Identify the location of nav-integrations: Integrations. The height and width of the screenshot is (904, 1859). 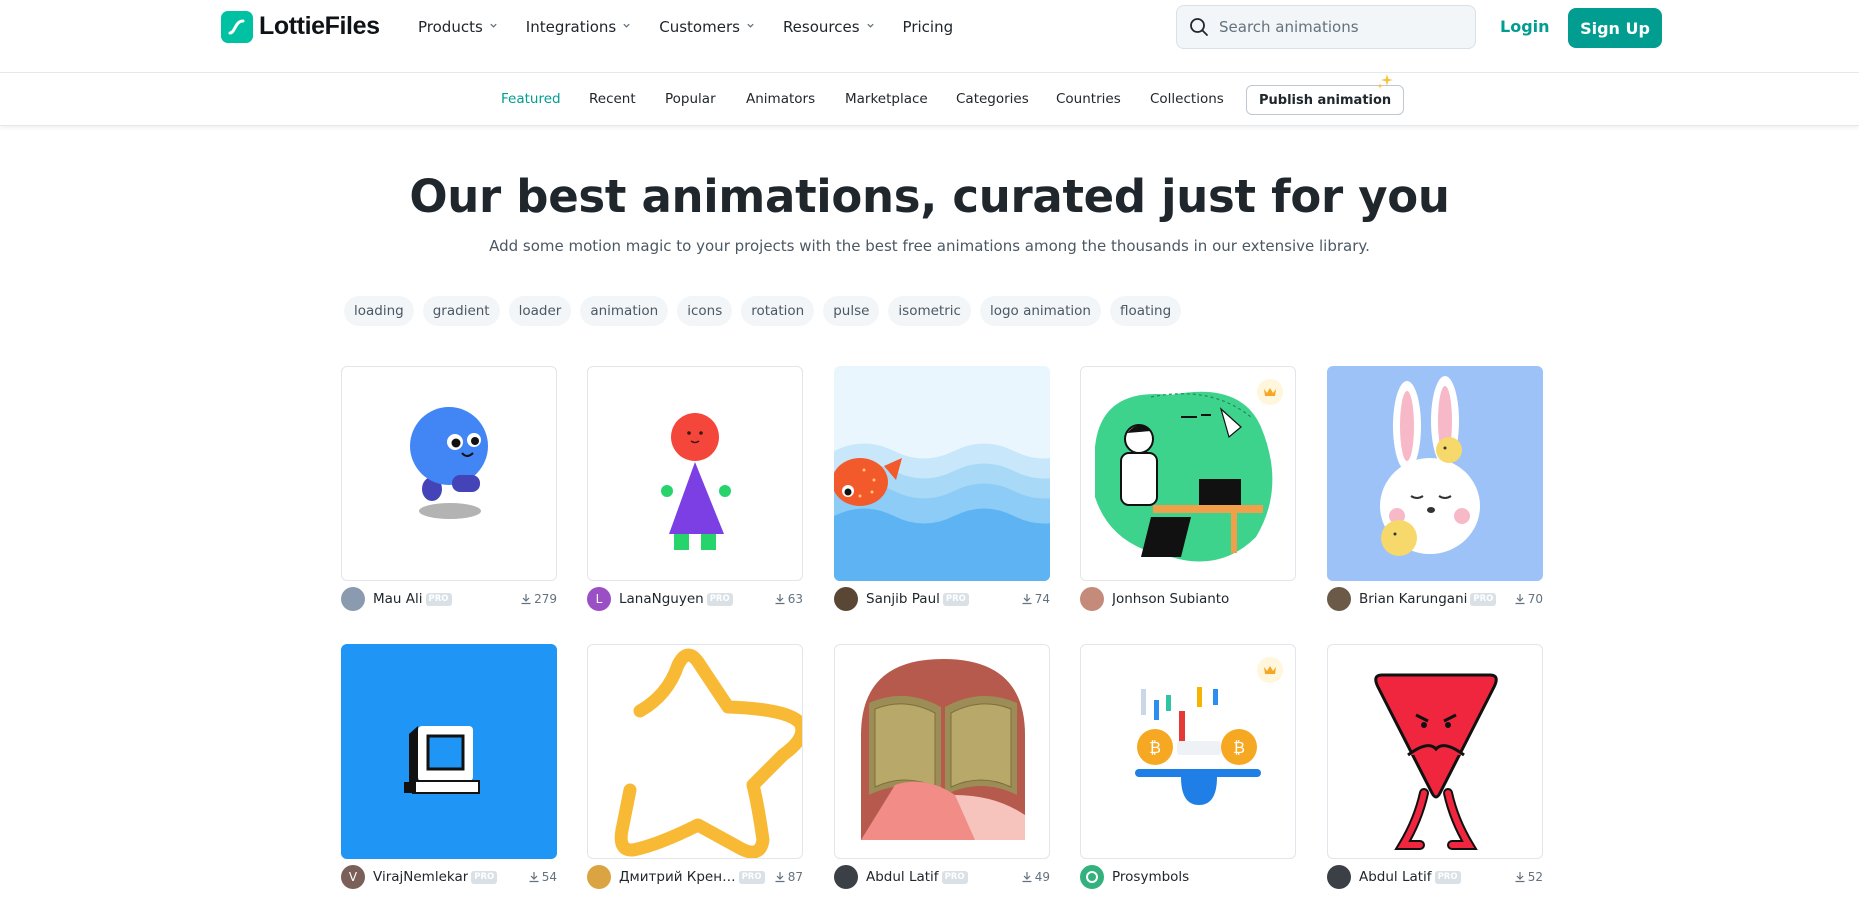
(578, 27).